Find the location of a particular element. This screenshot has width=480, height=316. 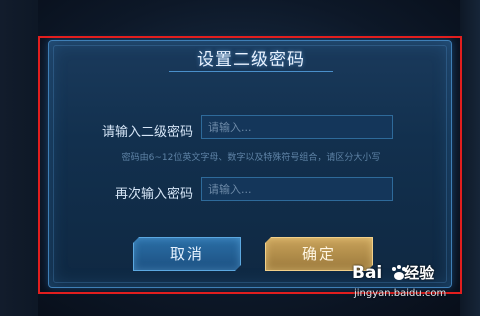

game-side-panel-left is located at coordinates (19, 158).